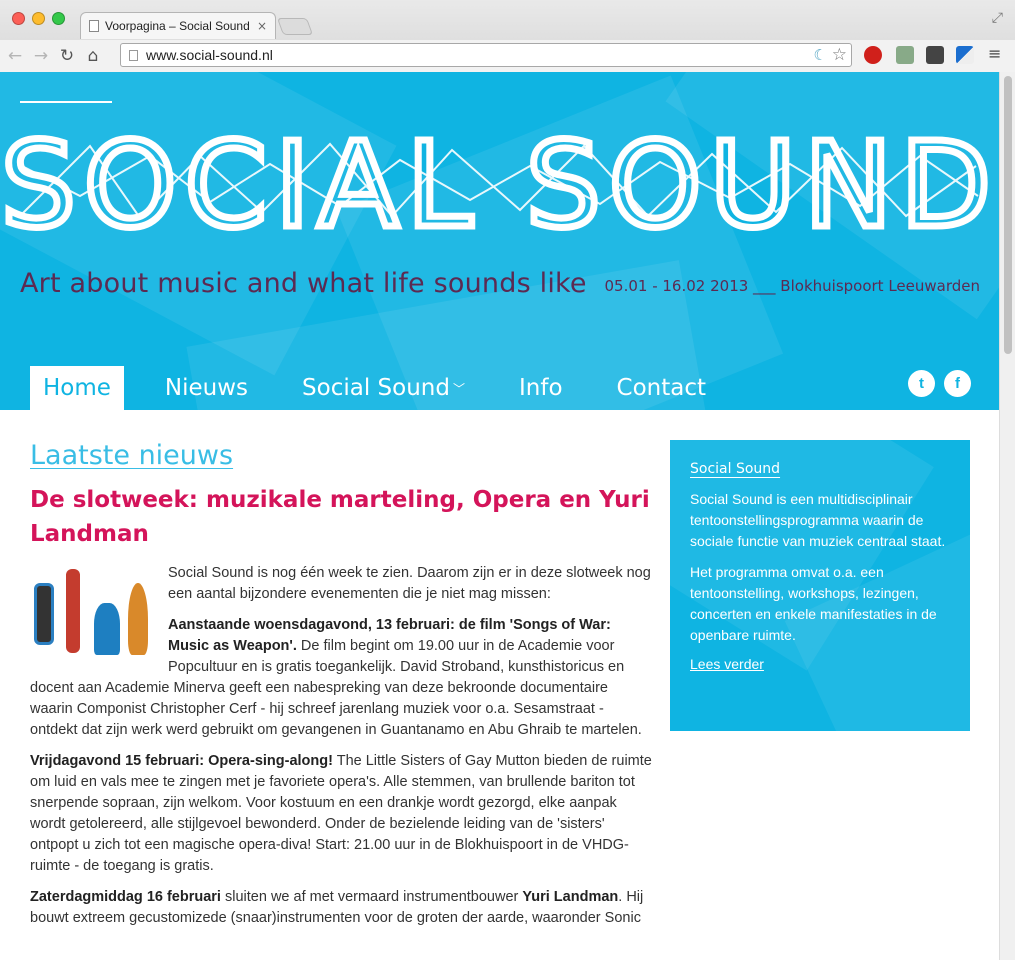  I want to click on bookmark-star-icon: ☆, so click(839, 55).